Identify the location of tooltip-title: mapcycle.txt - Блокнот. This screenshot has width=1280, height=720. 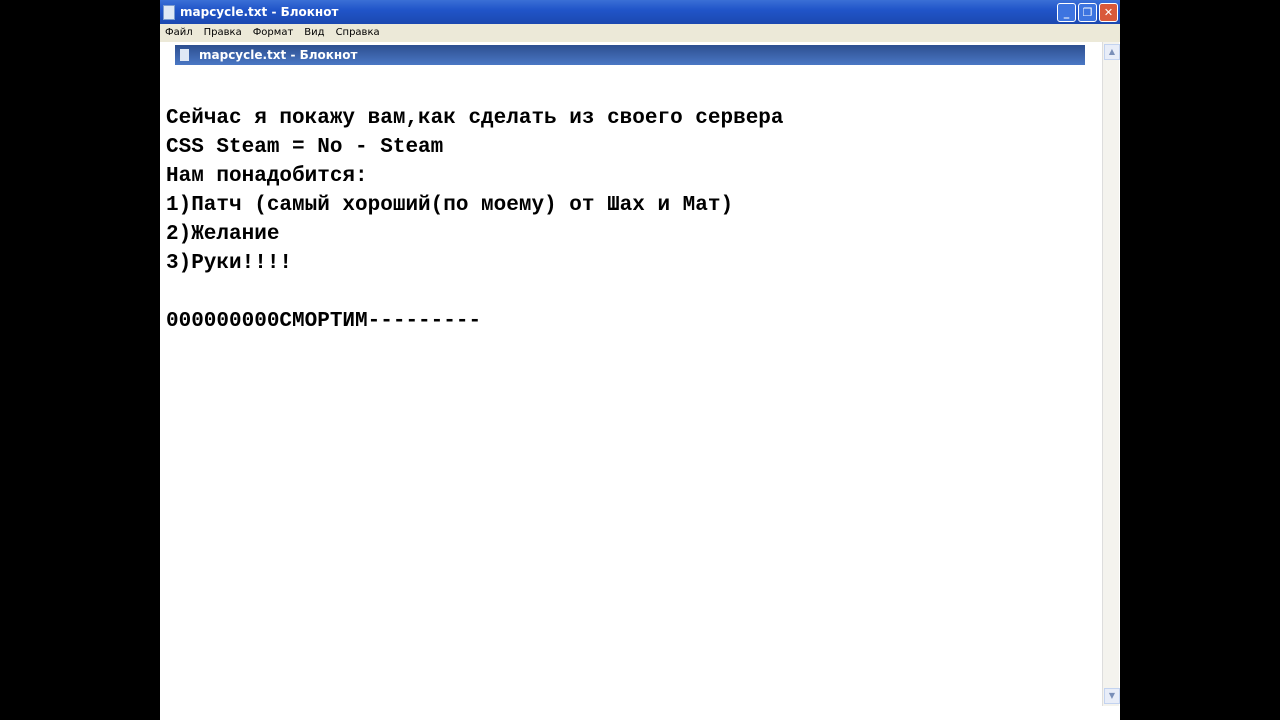
(278, 55).